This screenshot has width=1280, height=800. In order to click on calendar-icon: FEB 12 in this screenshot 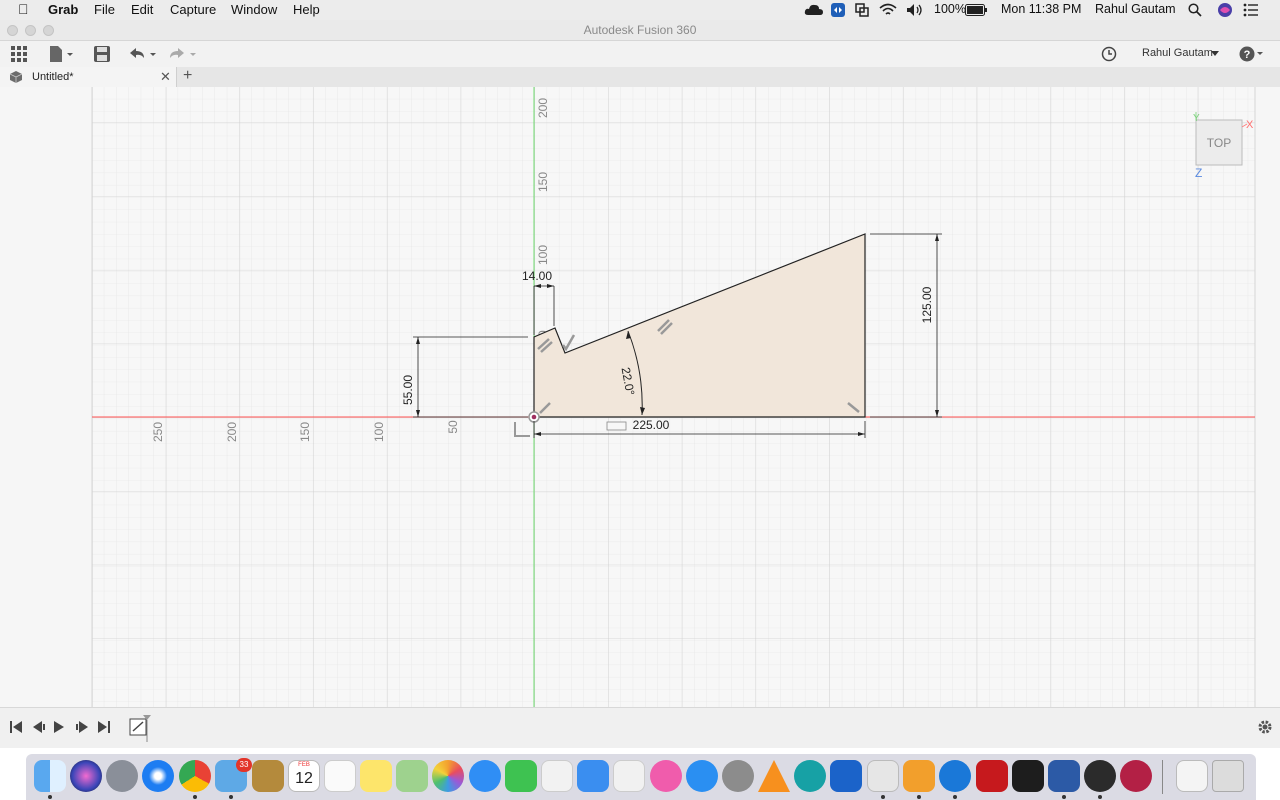, I will do `click(304, 776)`.